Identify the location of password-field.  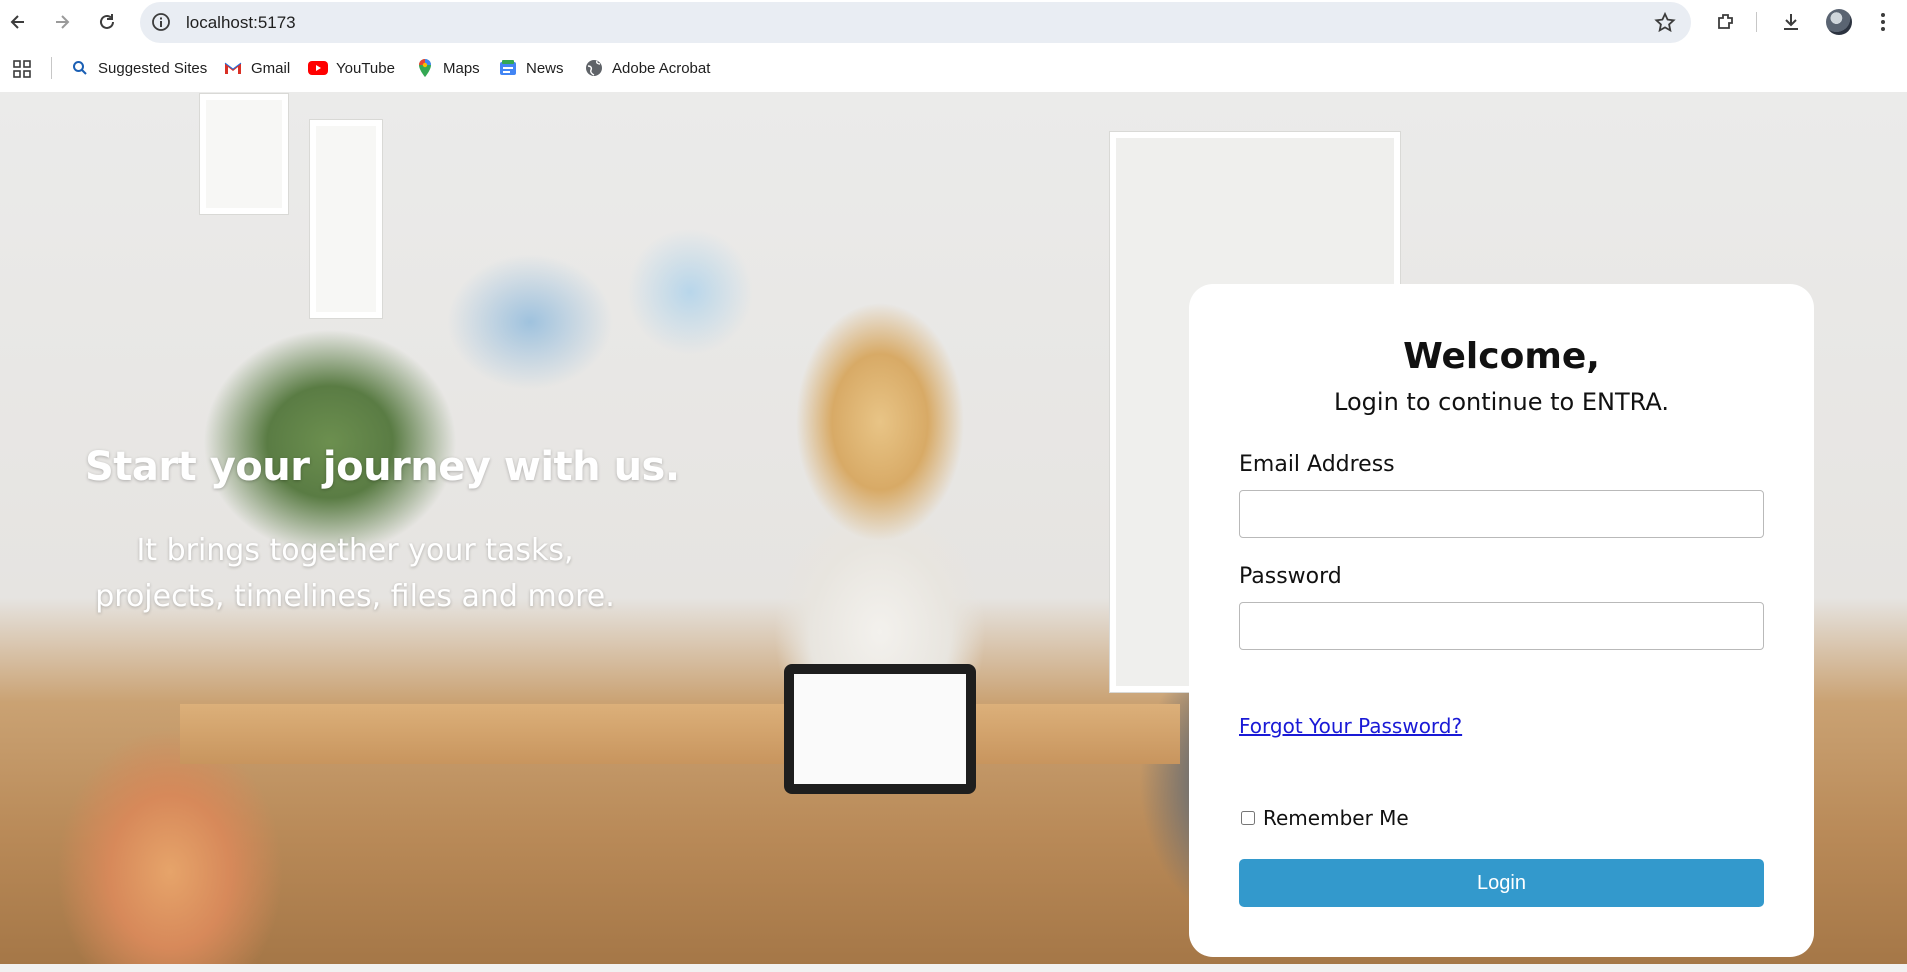
(1501, 626).